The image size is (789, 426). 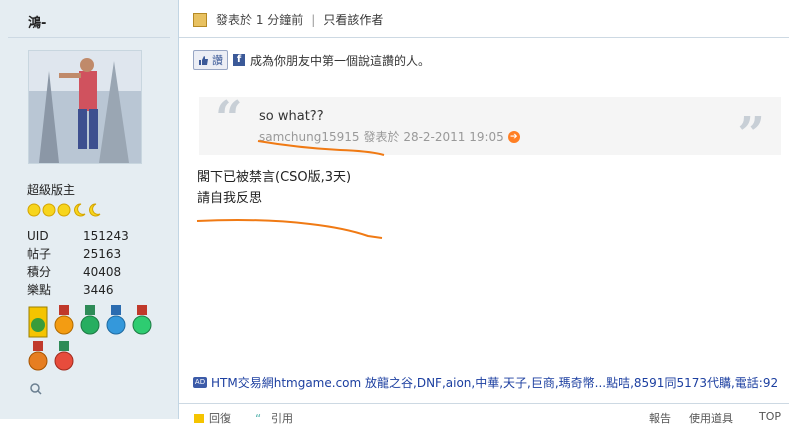 I want to click on online-status-icon, so click(x=200, y=19).